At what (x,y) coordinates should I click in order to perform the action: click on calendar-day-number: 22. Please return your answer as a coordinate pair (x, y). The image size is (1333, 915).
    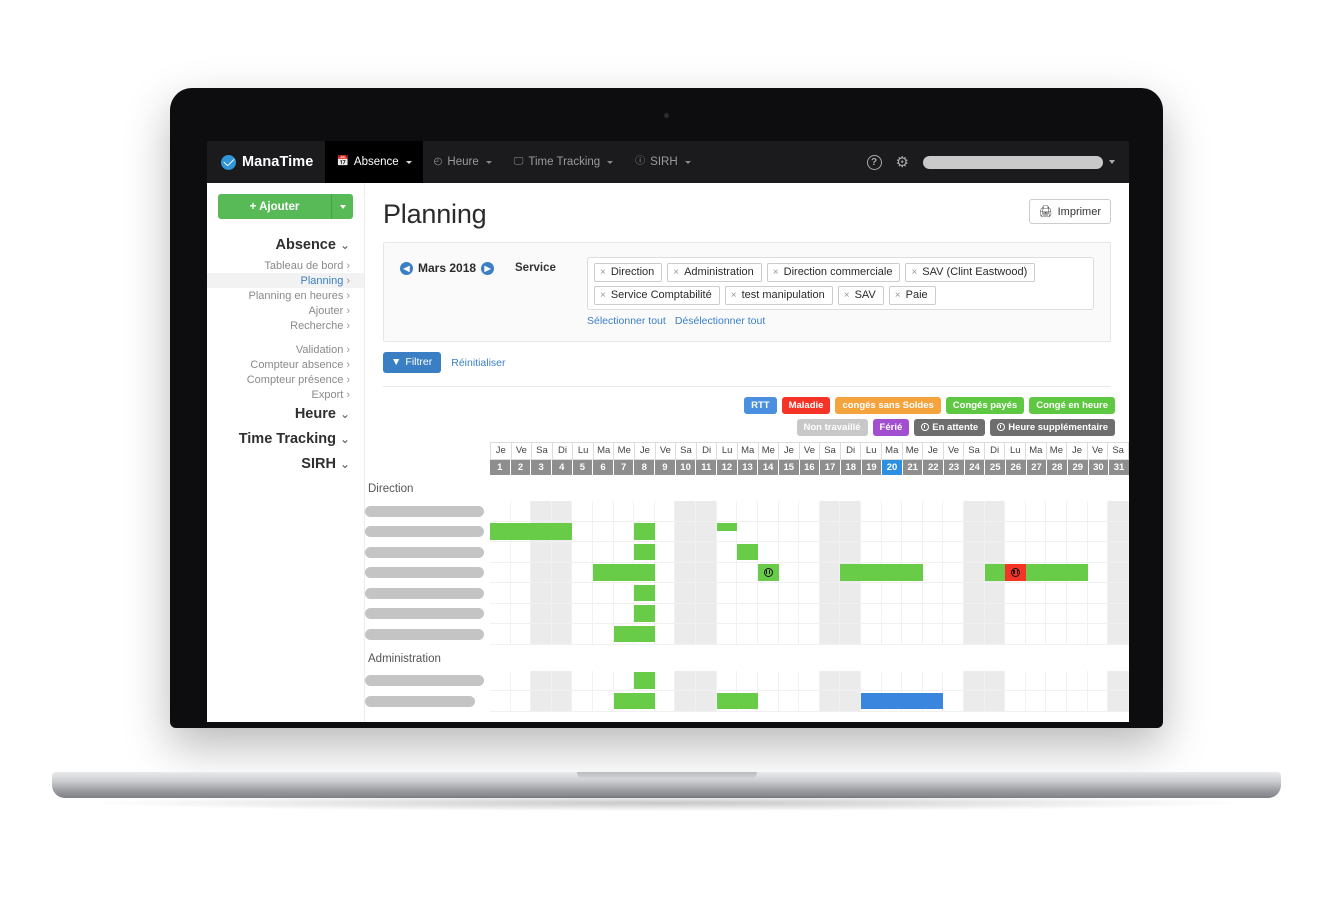
    Looking at the image, I should click on (934, 467).